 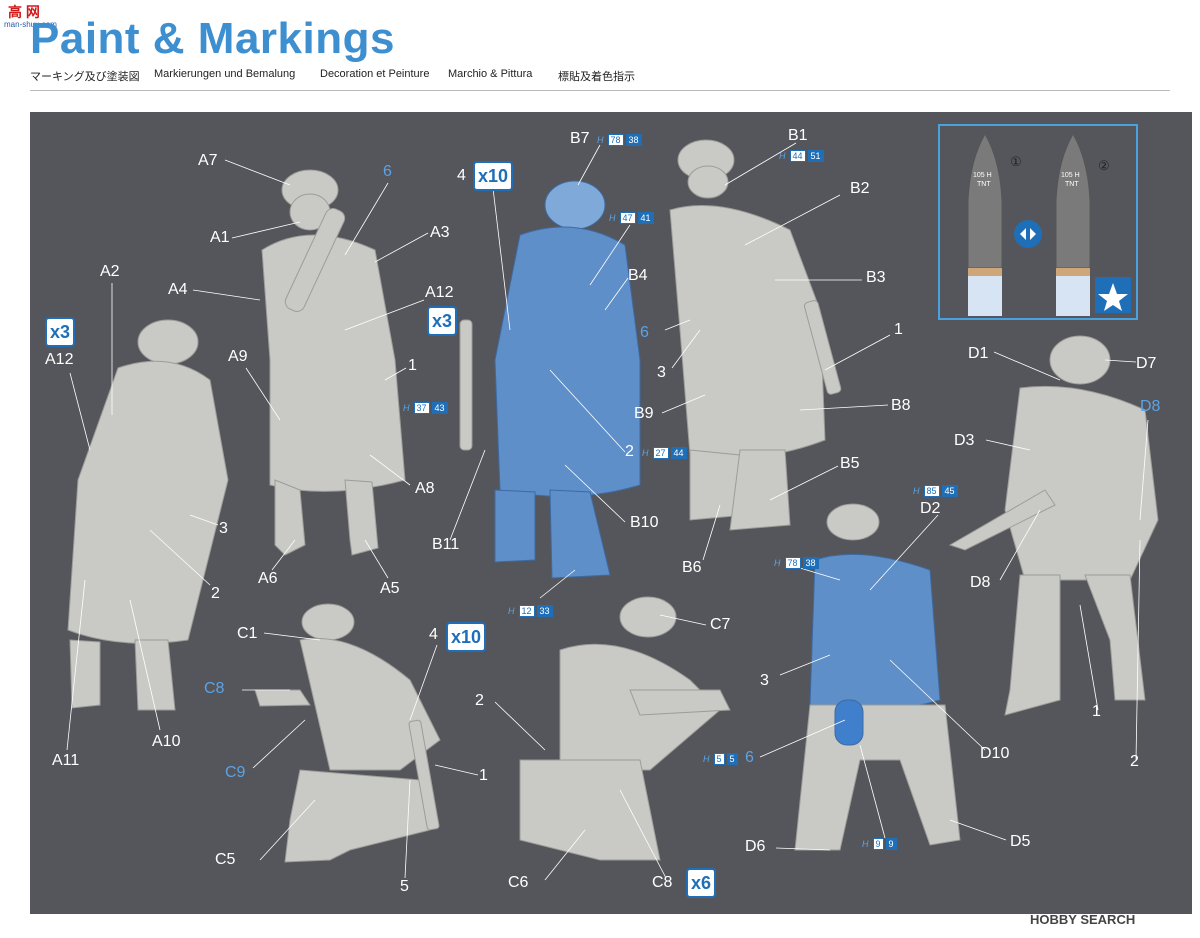 What do you see at coordinates (1072, 184) in the screenshot?
I see `shell2-explosive: TNT` at bounding box center [1072, 184].